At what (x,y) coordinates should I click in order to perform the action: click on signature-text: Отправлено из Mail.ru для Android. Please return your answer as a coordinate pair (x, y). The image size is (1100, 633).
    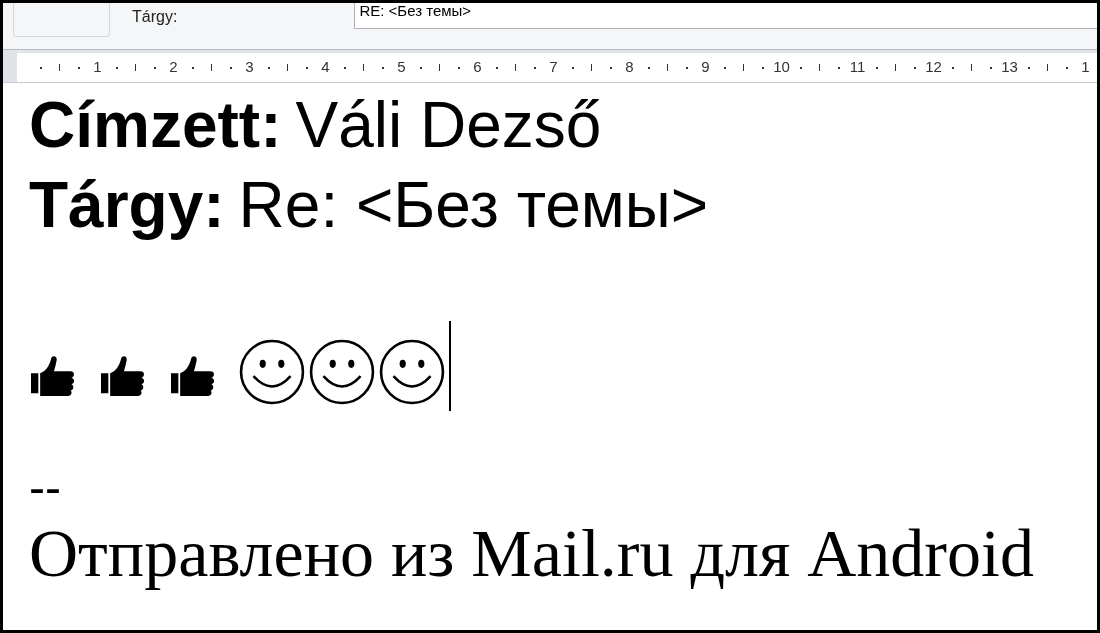
    Looking at the image, I should click on (532, 553).